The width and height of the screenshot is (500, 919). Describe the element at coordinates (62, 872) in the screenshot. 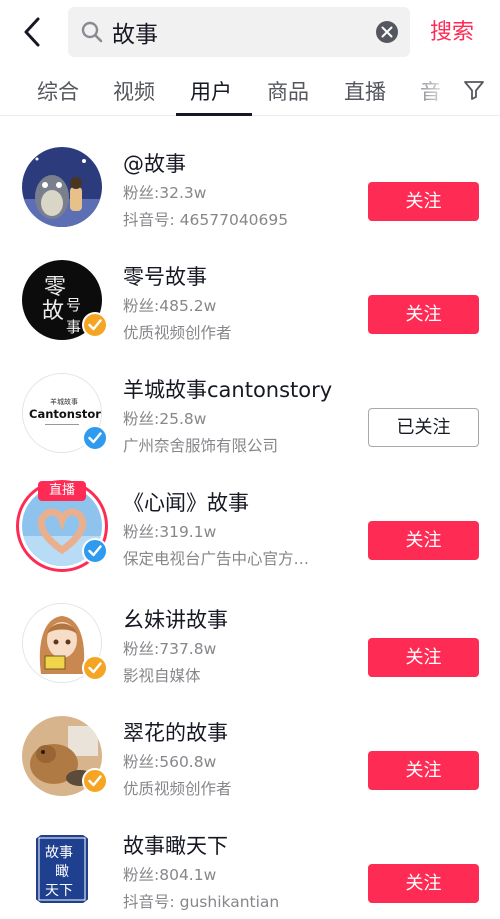

I see `avatar-logo-text: 瞰` at that location.